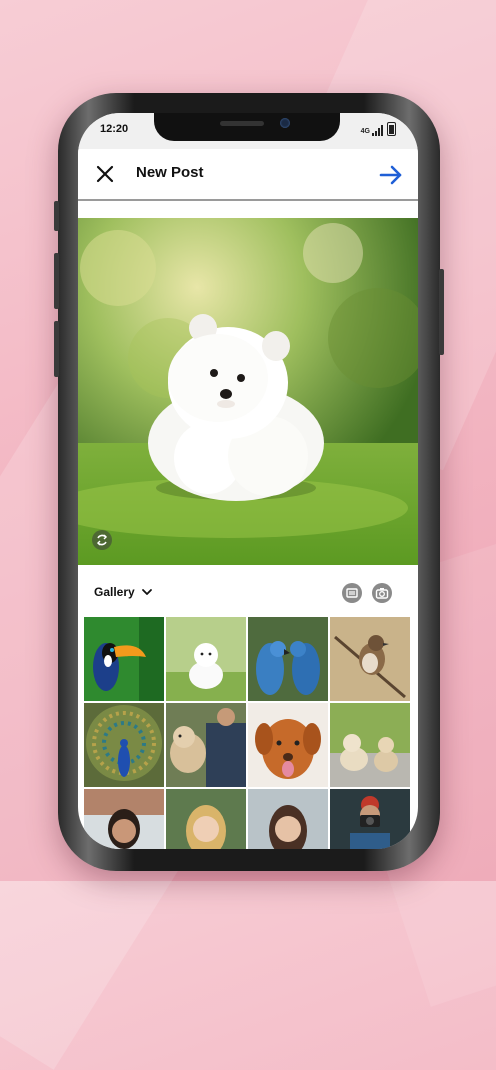 This screenshot has height=1070, width=496. What do you see at coordinates (285, 123) in the screenshot?
I see `front-camera` at bounding box center [285, 123].